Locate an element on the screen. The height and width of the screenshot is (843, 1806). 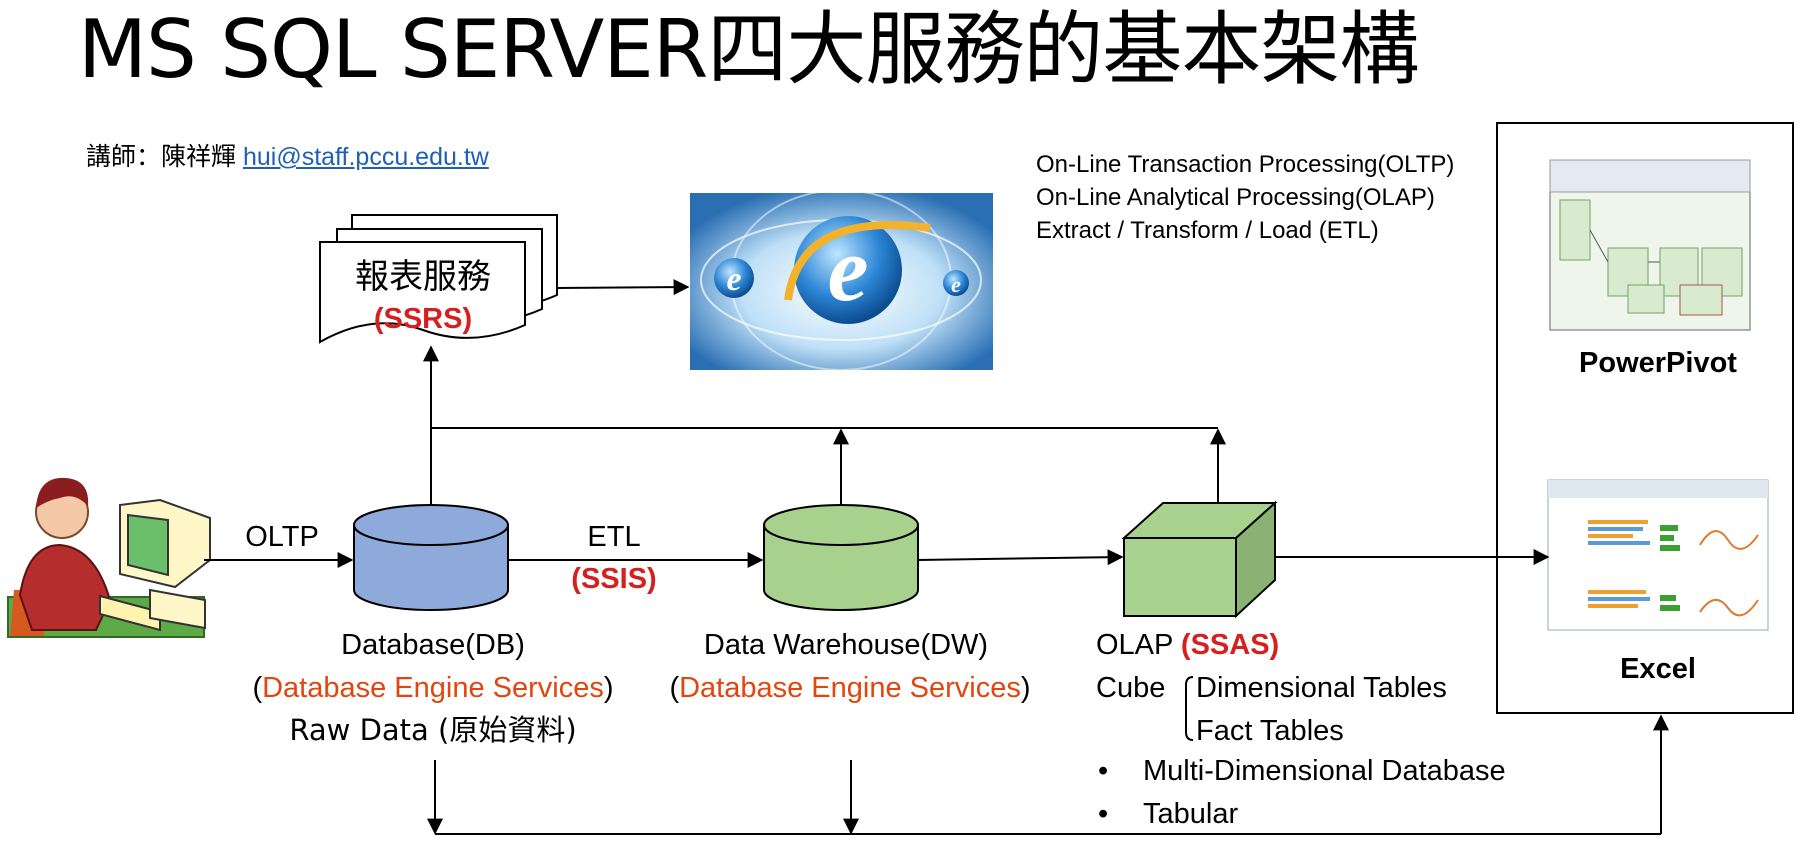
warehouse-title: Data Warehouse(DW) is located at coordinates (846, 645).